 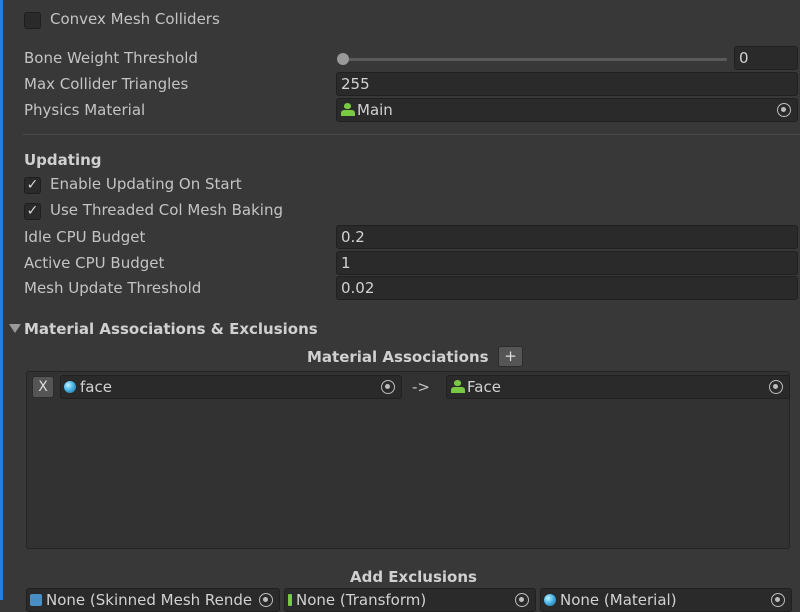 What do you see at coordinates (413, 577) in the screenshot?
I see `add-exclusions-title: Add Exclusions` at bounding box center [413, 577].